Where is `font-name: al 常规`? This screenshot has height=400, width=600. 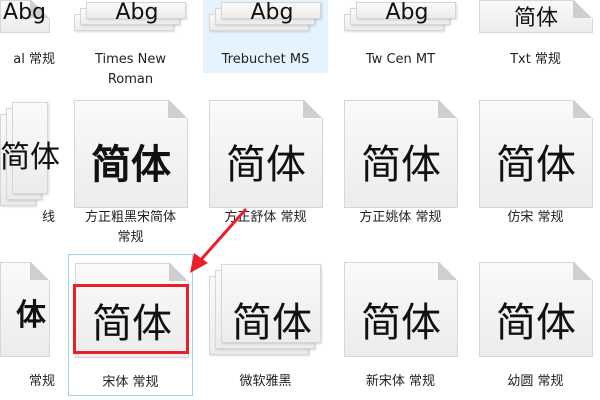 font-name: al 常规 is located at coordinates (34, 59).